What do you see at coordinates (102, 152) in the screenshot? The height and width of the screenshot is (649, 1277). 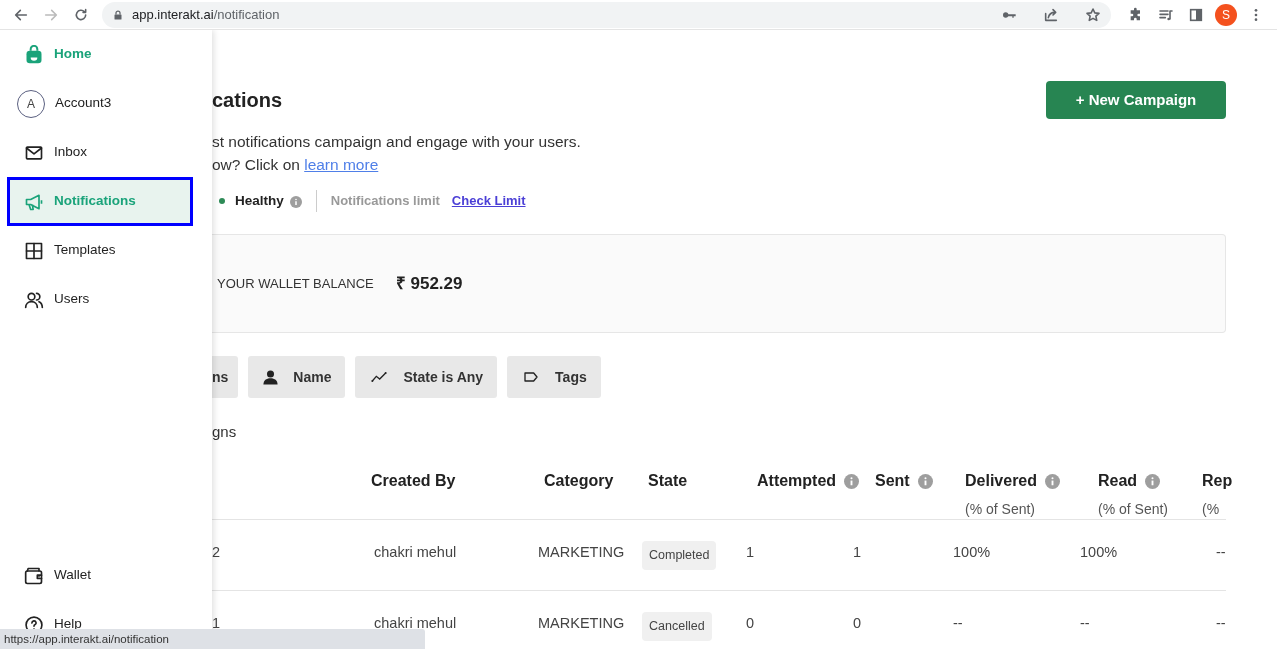 I see `sidebar-item: Inbox` at bounding box center [102, 152].